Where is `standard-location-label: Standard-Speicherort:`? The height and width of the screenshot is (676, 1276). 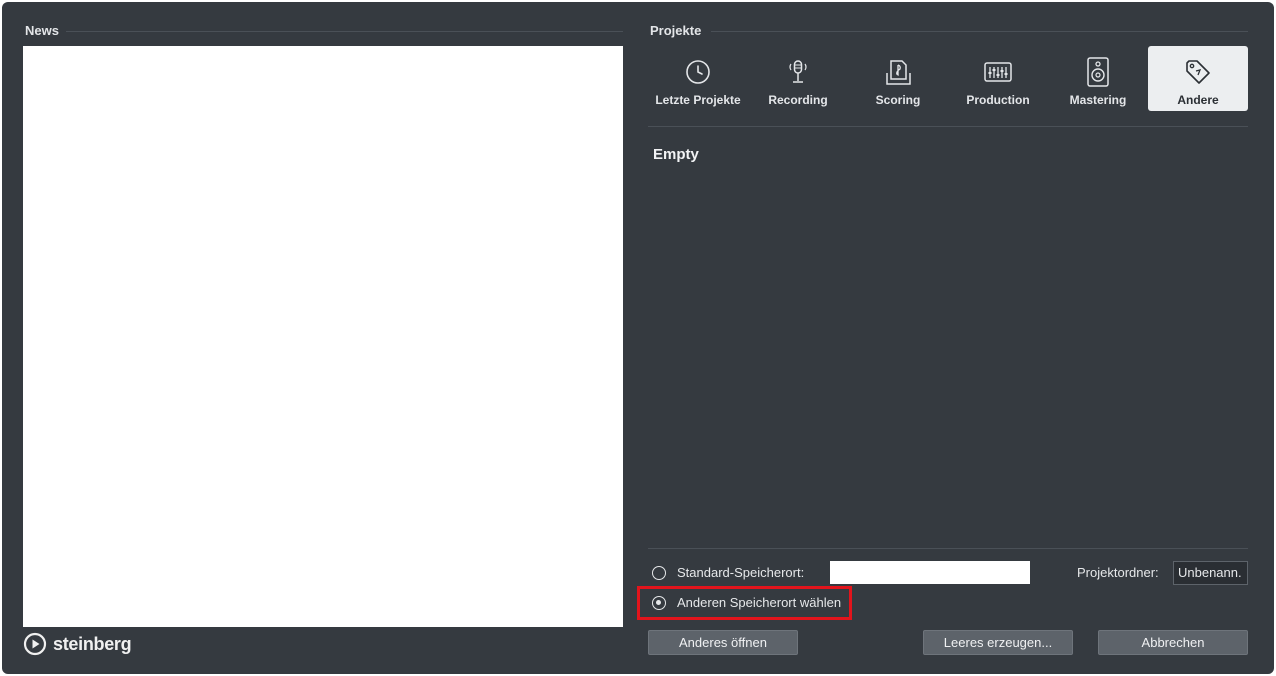 standard-location-label: Standard-Speicherort: is located at coordinates (741, 572).